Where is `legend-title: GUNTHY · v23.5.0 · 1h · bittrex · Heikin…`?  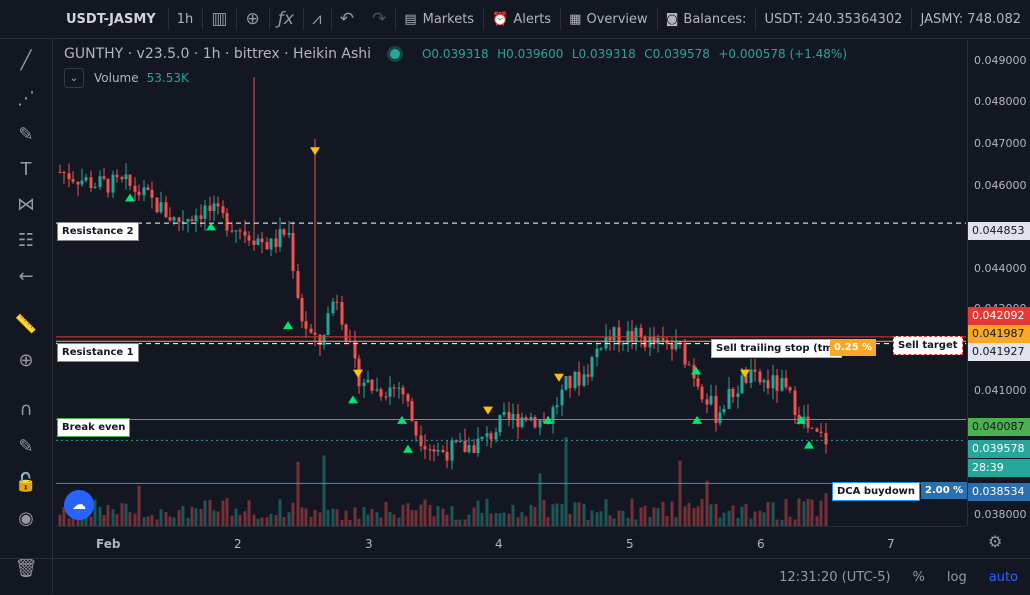
legend-title: GUNTHY · v23.5.0 · 1h · bittrex · Heikin… is located at coordinates (217, 54).